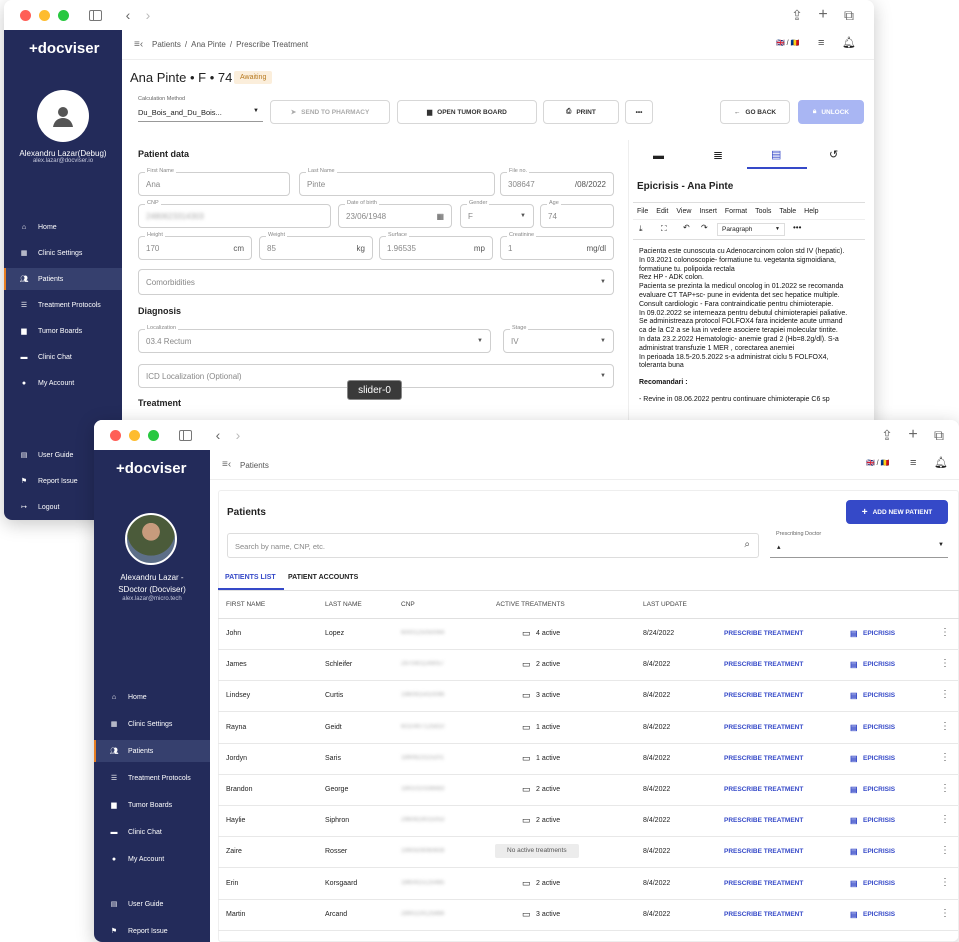 The image size is (959, 942). Describe the element at coordinates (115, 435) in the screenshot. I see `close-dot` at that location.